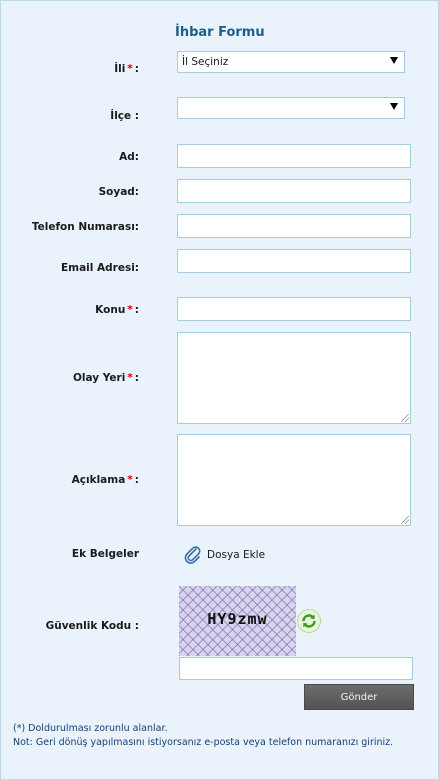  What do you see at coordinates (99, 268) in the screenshot?
I see `email-label: Email Adresi:` at bounding box center [99, 268].